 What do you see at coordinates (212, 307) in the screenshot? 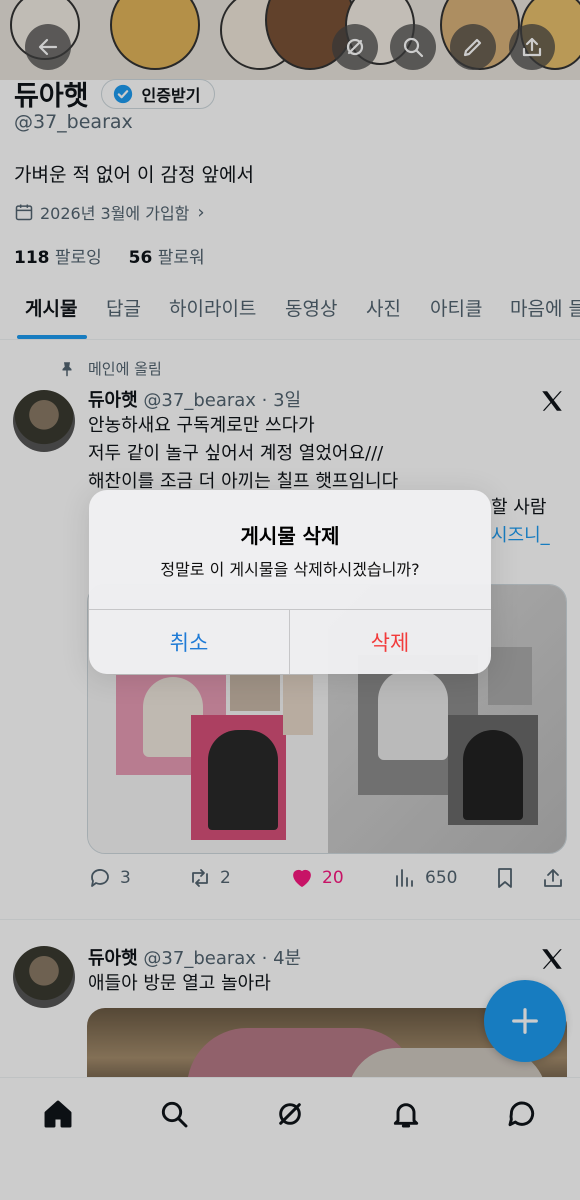
I see `tab-highlights: 하이라이트` at bounding box center [212, 307].